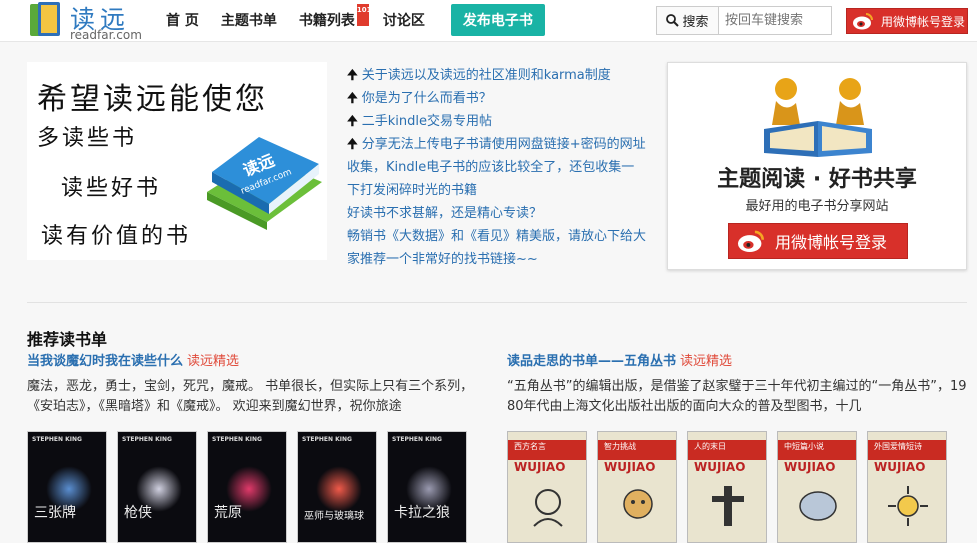  I want to click on cover-title: 荒原, so click(228, 513).